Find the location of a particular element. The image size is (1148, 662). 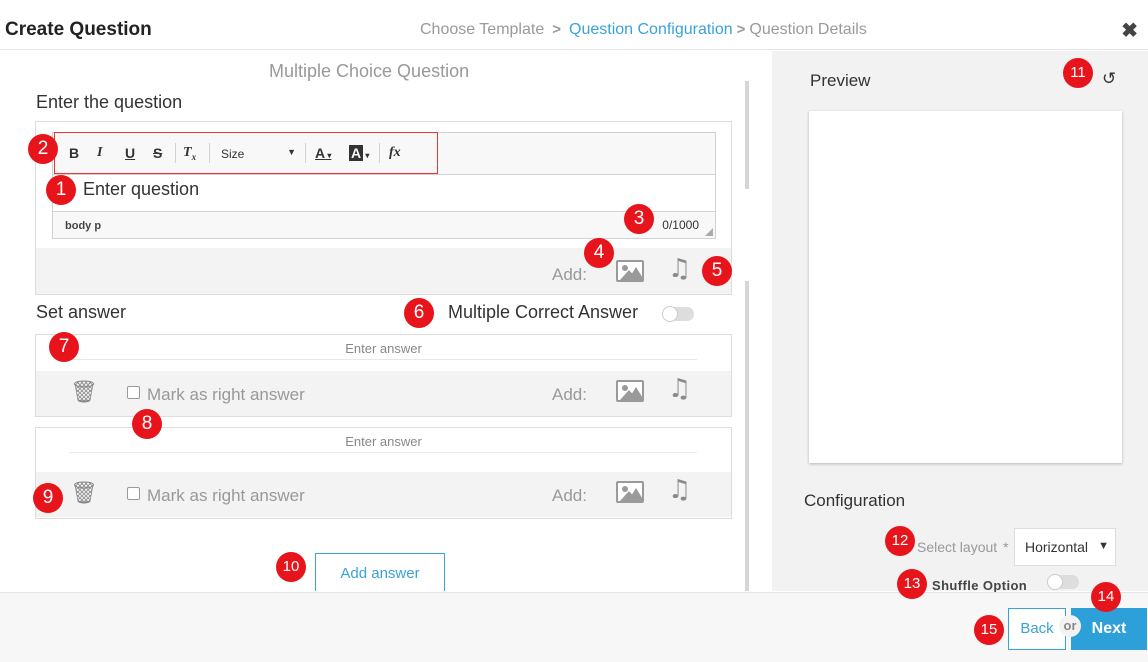

preview-label: Preview is located at coordinates (840, 80).